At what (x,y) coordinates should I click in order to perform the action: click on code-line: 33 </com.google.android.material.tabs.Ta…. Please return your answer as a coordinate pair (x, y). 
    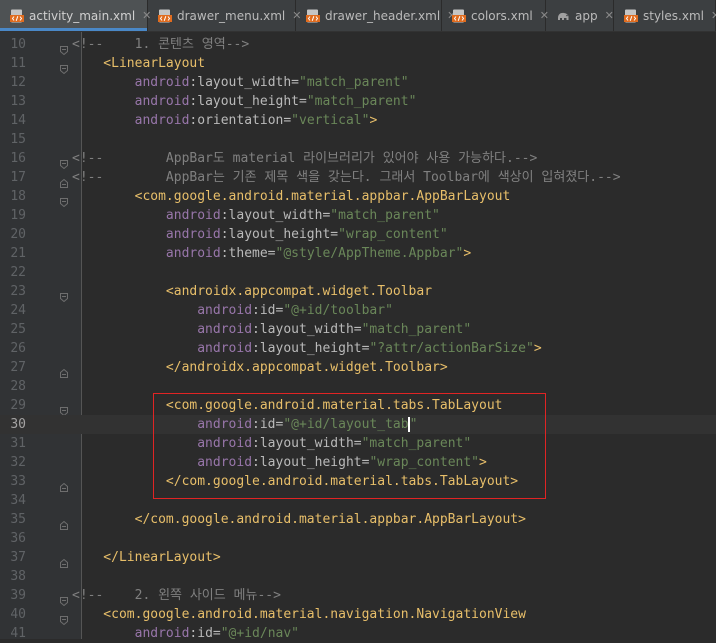
    Looking at the image, I should click on (358, 482).